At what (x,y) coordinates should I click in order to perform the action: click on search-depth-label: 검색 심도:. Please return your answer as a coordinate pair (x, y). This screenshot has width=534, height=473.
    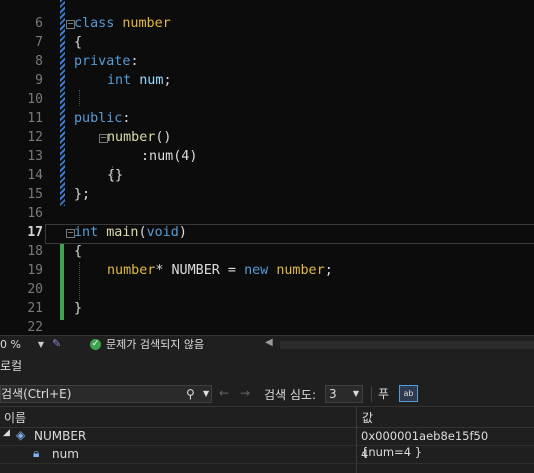
    Looking at the image, I should click on (290, 395).